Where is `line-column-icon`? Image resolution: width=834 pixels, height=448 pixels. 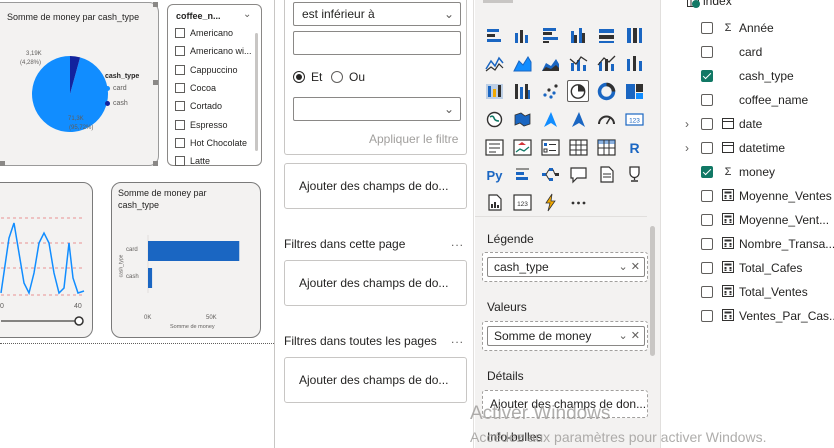
line-column-icon is located at coordinates (578, 63).